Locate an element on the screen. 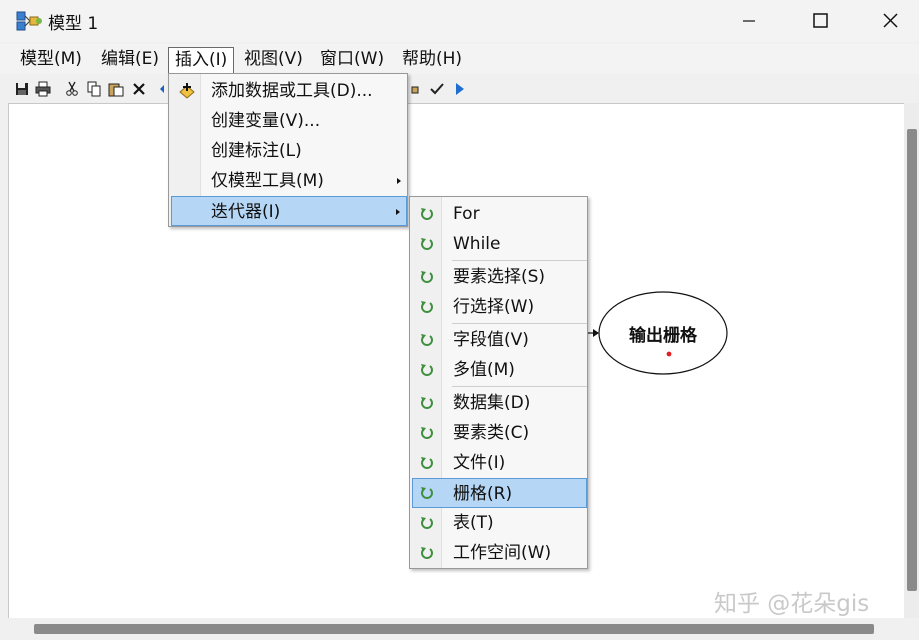  menu-view: 视图(V) is located at coordinates (273, 60).